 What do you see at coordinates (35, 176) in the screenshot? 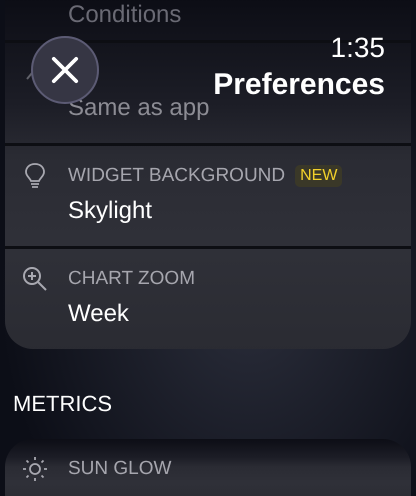
I see `lightbulb-icon` at bounding box center [35, 176].